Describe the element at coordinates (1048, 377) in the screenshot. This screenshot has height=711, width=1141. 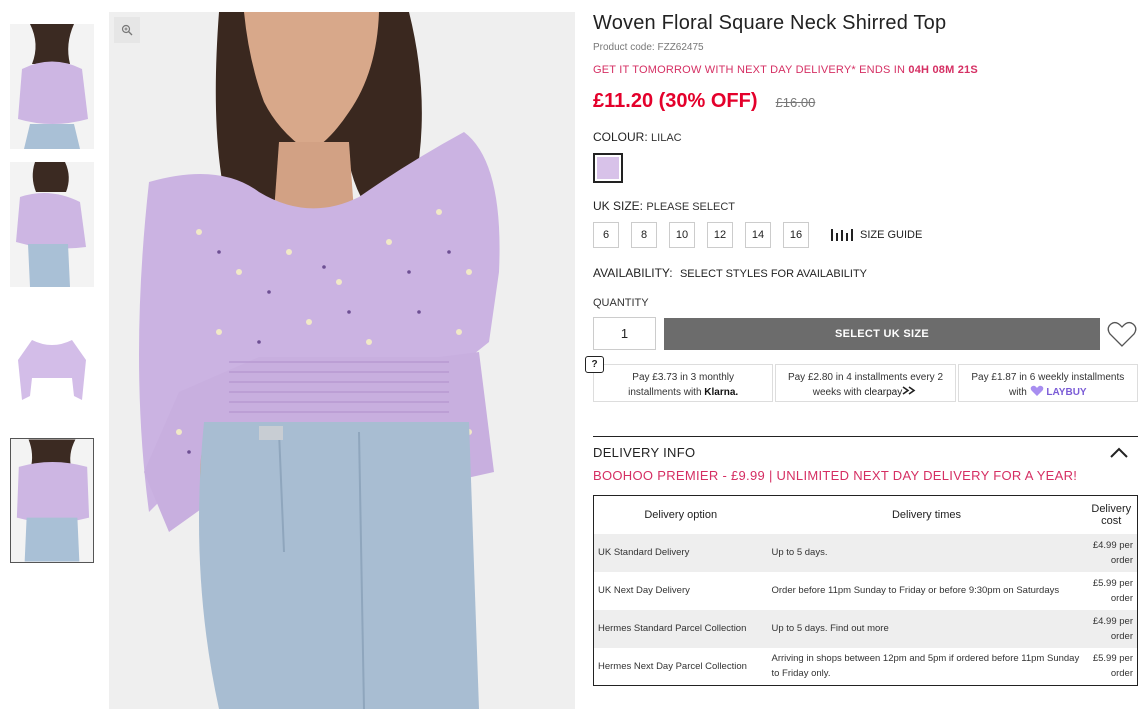
I see `laybuy-line1: Pay £1.87 in 6 weekly installments` at that location.